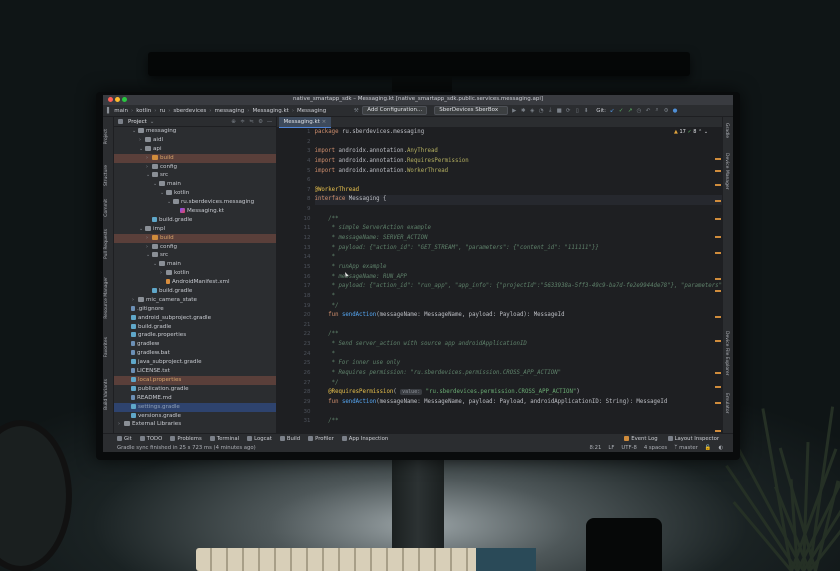  I want to click on tree-item: ⌄ api, so click(195, 149).